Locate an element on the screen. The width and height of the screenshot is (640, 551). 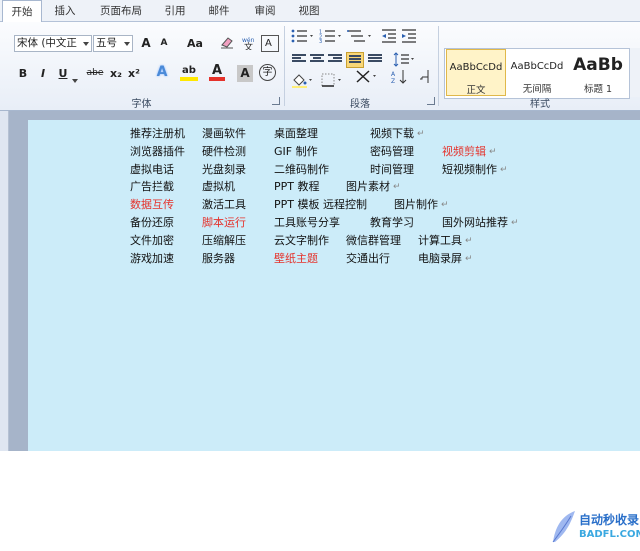
highlight-button: ab is located at coordinates (189, 72).